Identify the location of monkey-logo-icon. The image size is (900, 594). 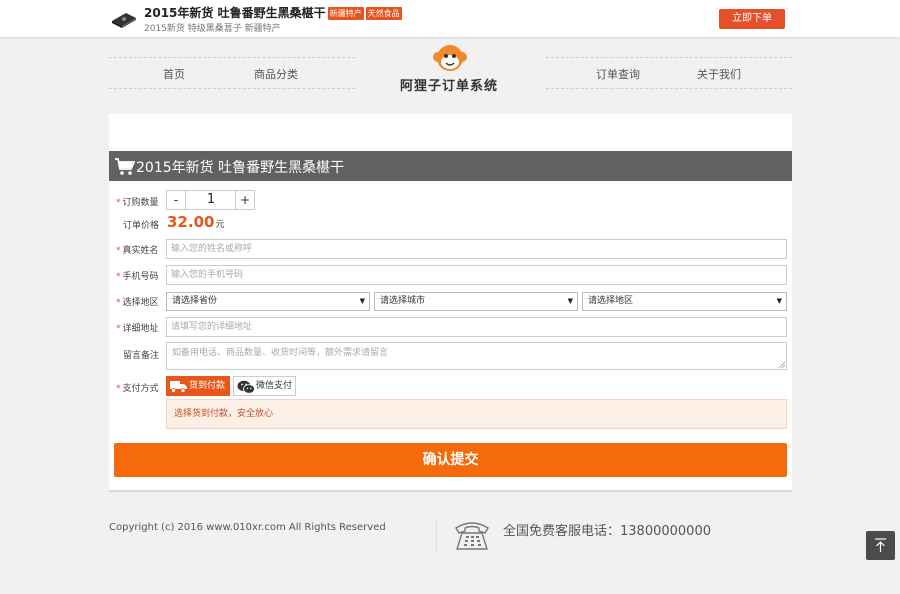
(450, 58).